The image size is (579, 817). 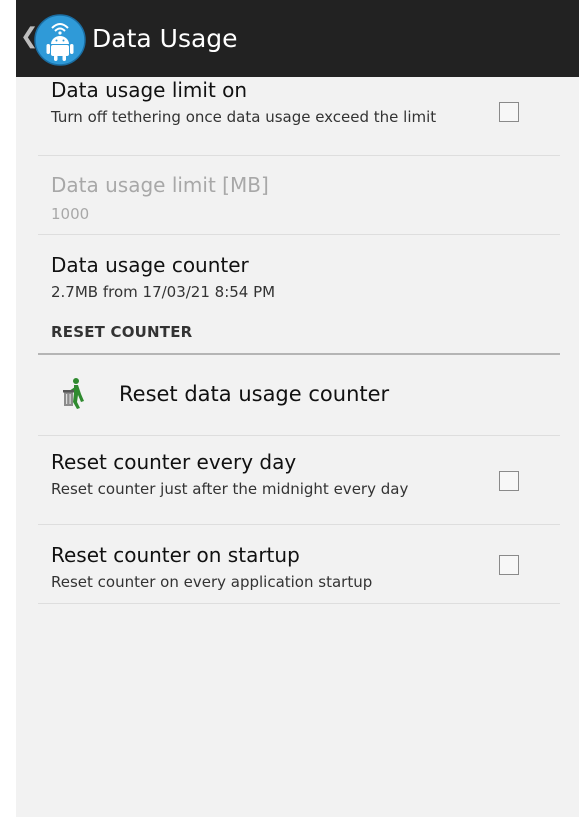 What do you see at coordinates (163, 292) in the screenshot?
I see `pref-summary: 2.7MB from 17/03/21 8:54 PM` at bounding box center [163, 292].